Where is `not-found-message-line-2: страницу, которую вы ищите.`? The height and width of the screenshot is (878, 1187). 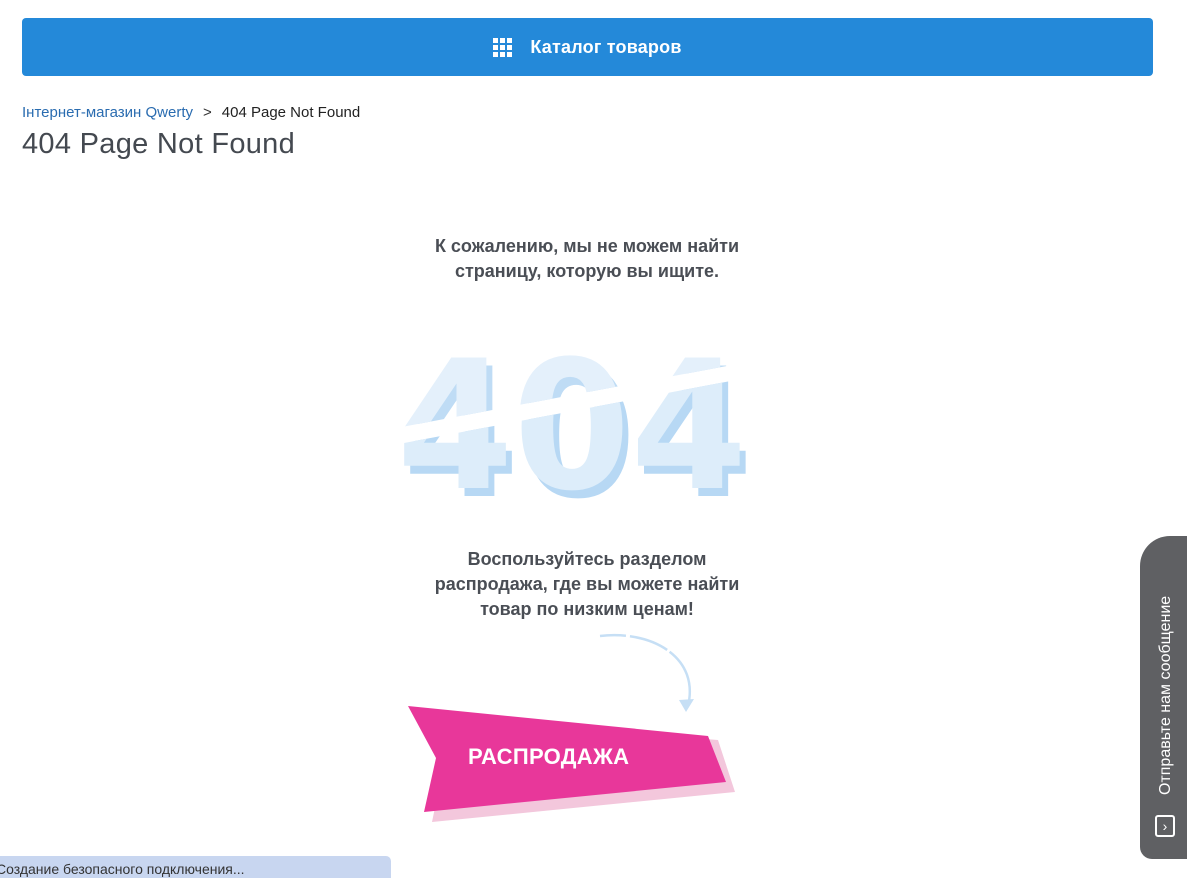
not-found-message-line-2: страницу, которую вы ищите. is located at coordinates (587, 271).